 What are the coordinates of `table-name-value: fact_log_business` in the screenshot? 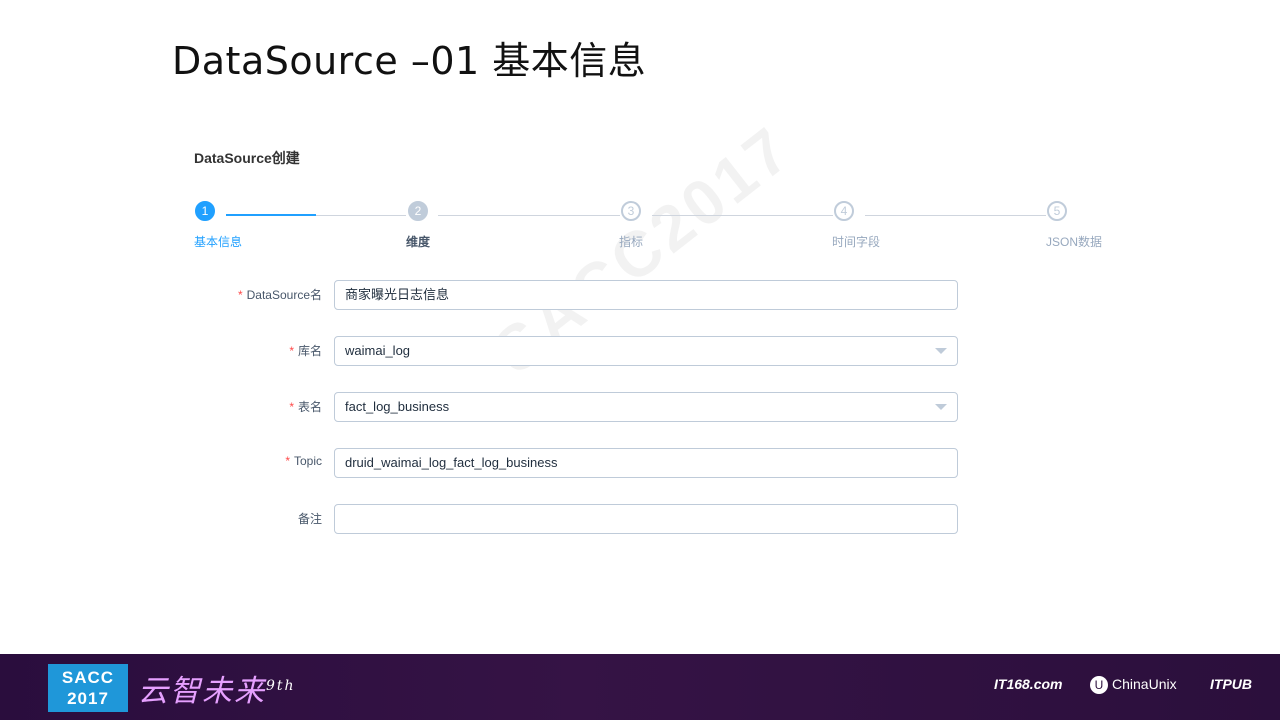 It's located at (397, 406).